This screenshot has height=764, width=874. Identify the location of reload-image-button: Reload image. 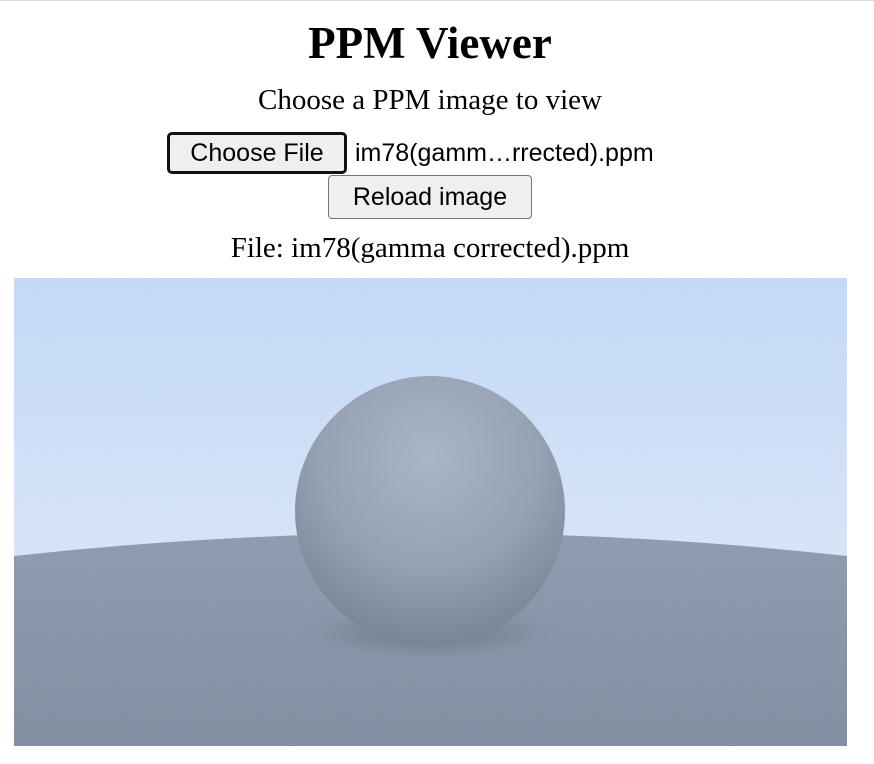
(430, 197).